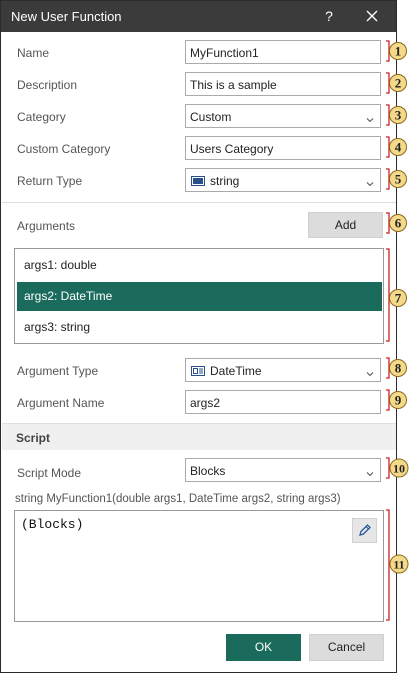 The width and height of the screenshot is (410, 673). I want to click on callout-number: 7, so click(398, 298).